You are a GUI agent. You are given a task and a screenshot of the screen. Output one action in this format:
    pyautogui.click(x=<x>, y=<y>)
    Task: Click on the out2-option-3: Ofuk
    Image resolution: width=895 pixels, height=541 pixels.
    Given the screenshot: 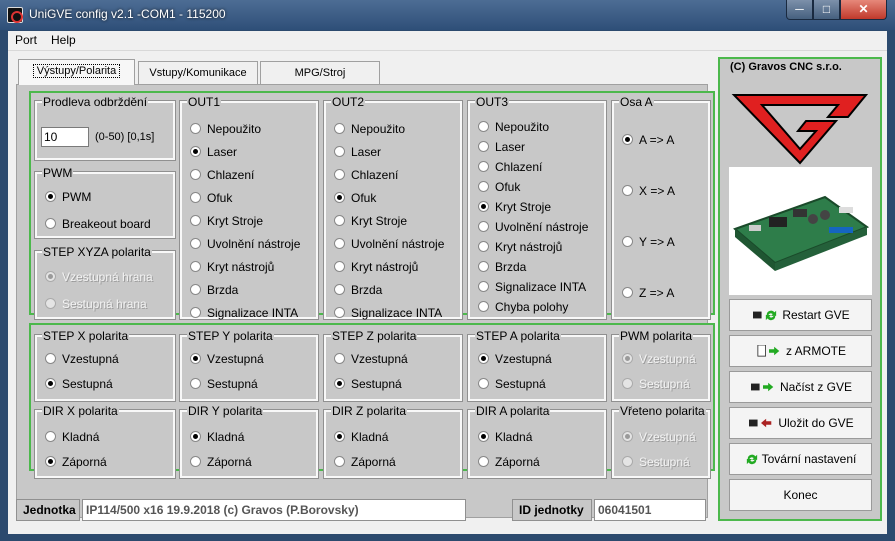 What is the action you would take?
    pyautogui.click(x=355, y=198)
    